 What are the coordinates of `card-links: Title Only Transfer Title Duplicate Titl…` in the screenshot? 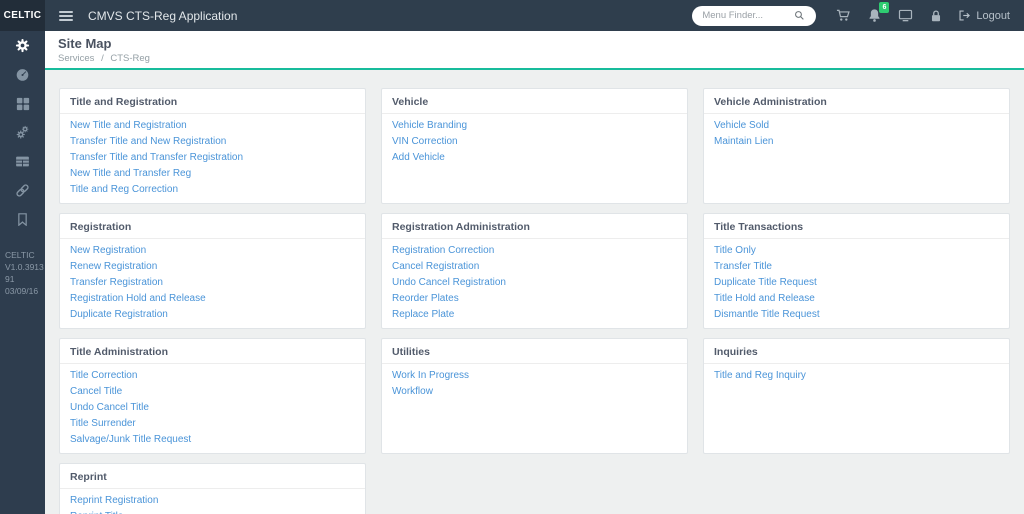 It's located at (856, 283).